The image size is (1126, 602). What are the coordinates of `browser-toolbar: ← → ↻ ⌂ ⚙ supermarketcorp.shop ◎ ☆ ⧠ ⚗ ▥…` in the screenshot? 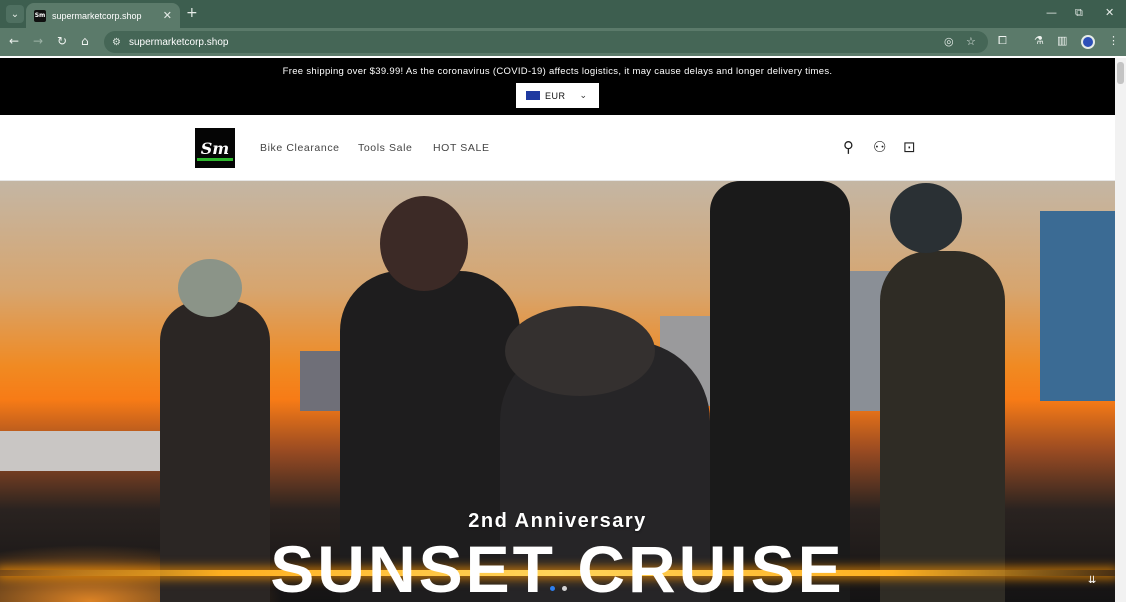 It's located at (563, 42).